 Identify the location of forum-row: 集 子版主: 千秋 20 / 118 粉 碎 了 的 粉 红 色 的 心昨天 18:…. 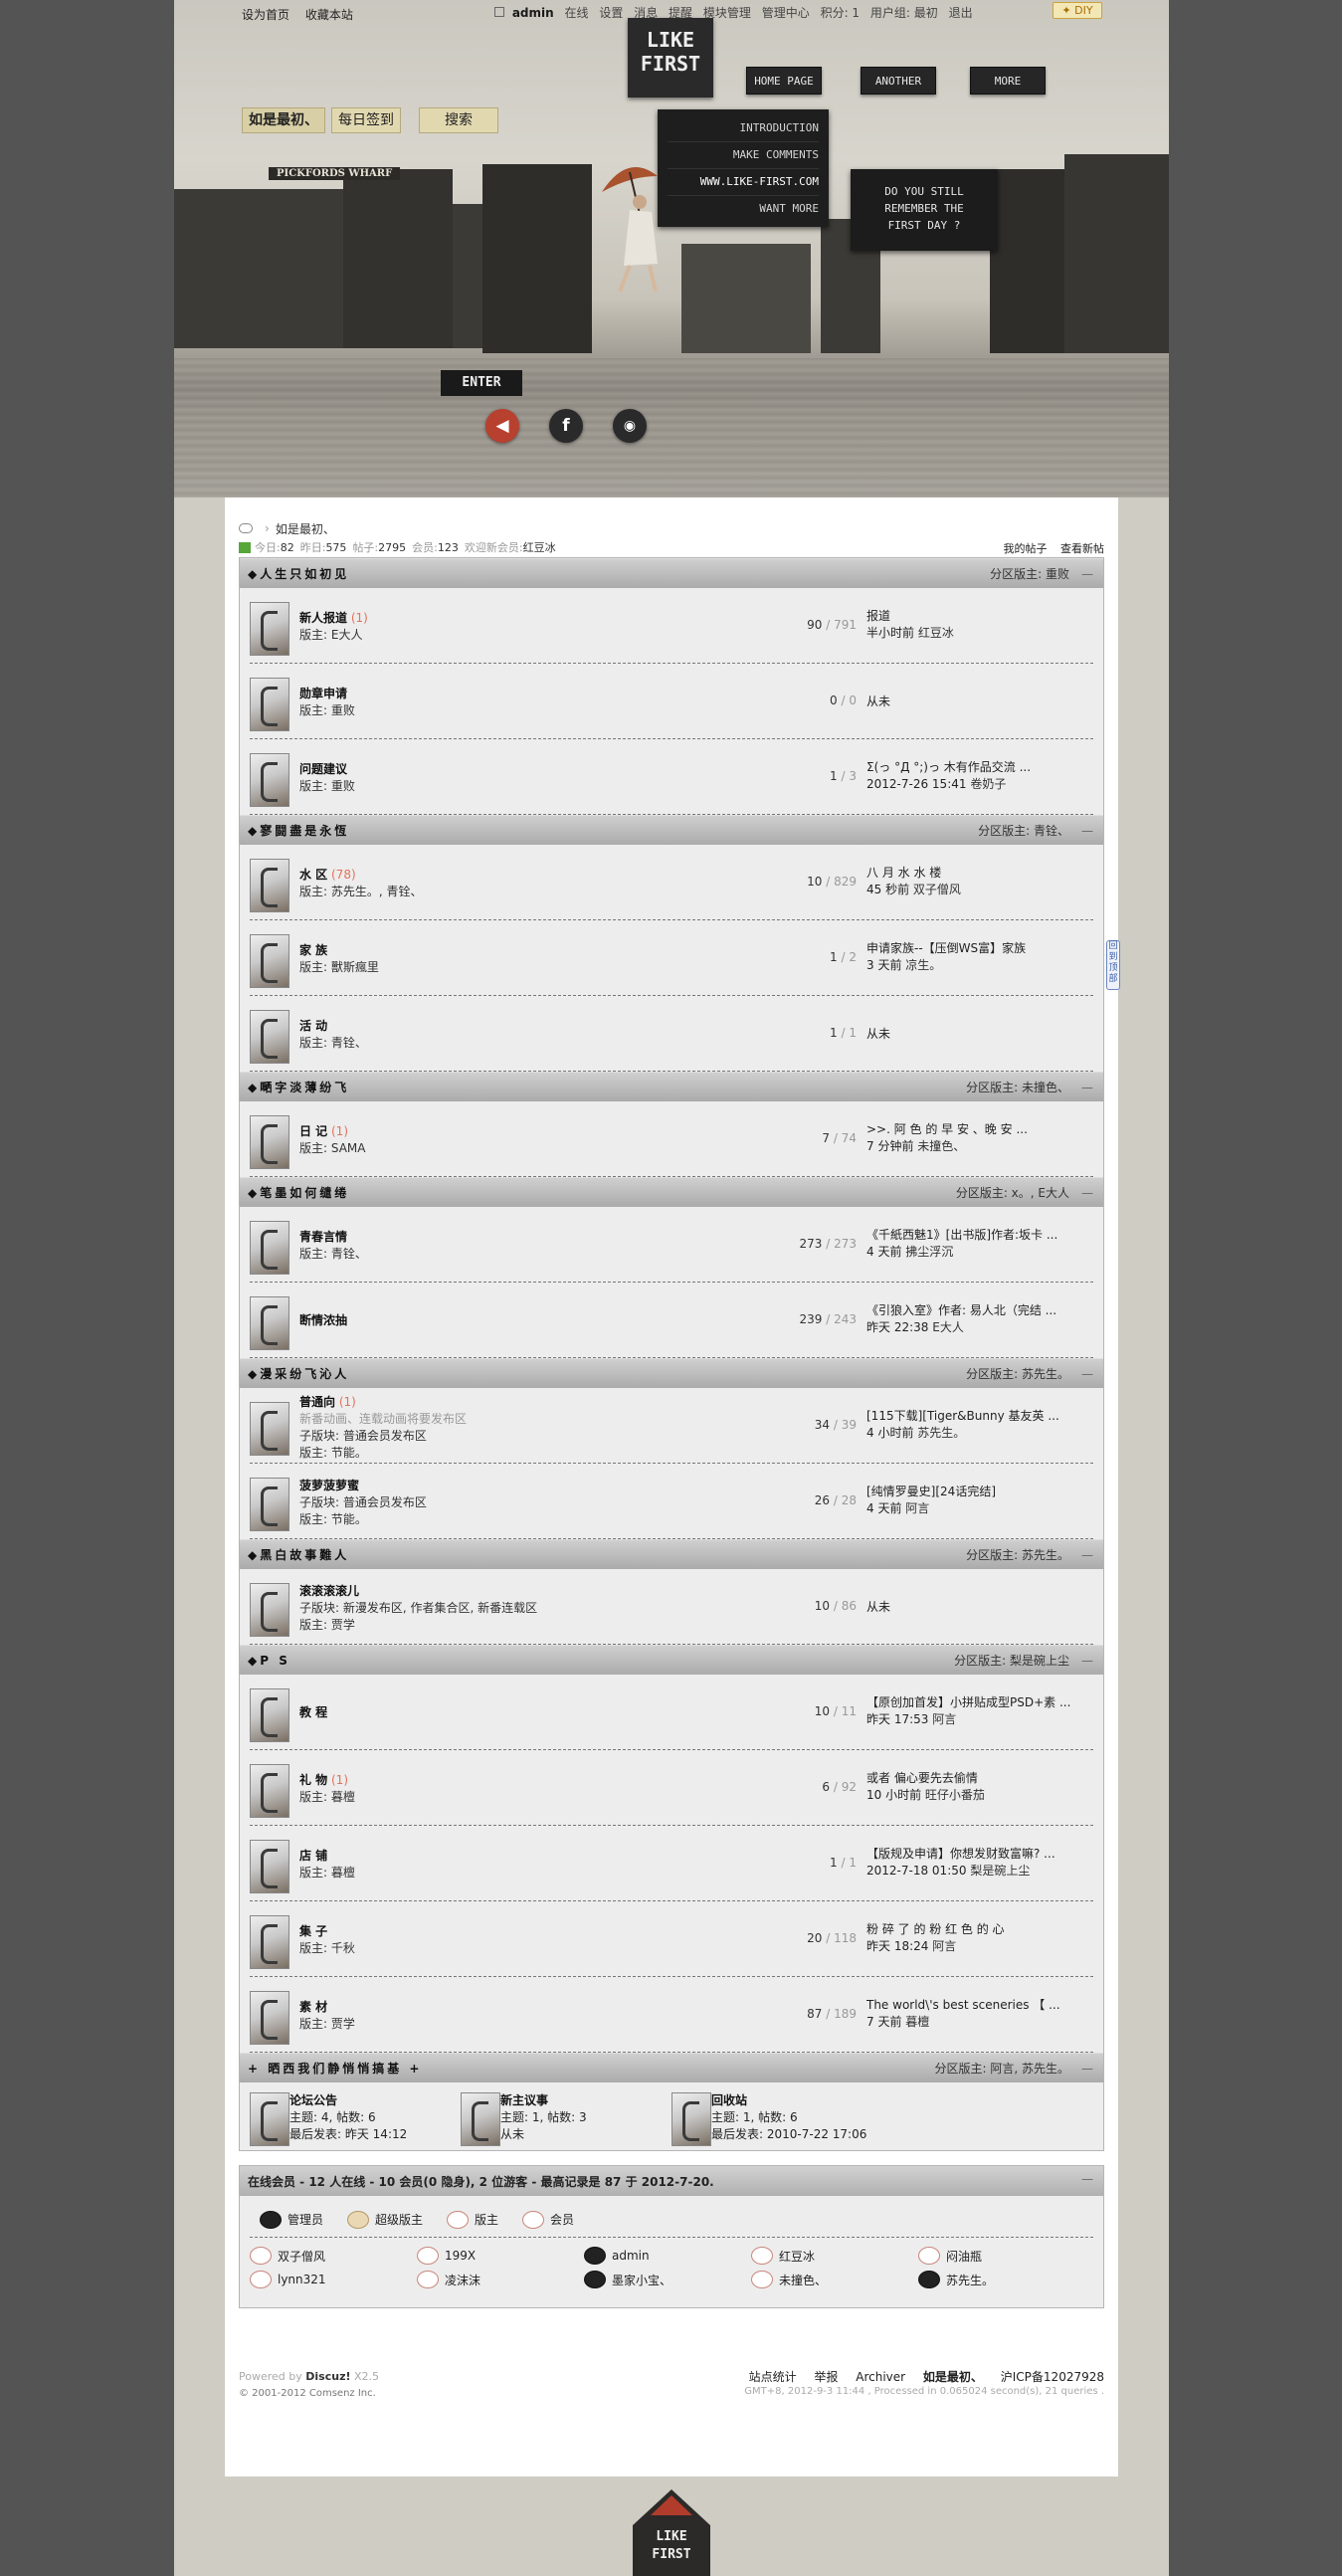
(671, 1939).